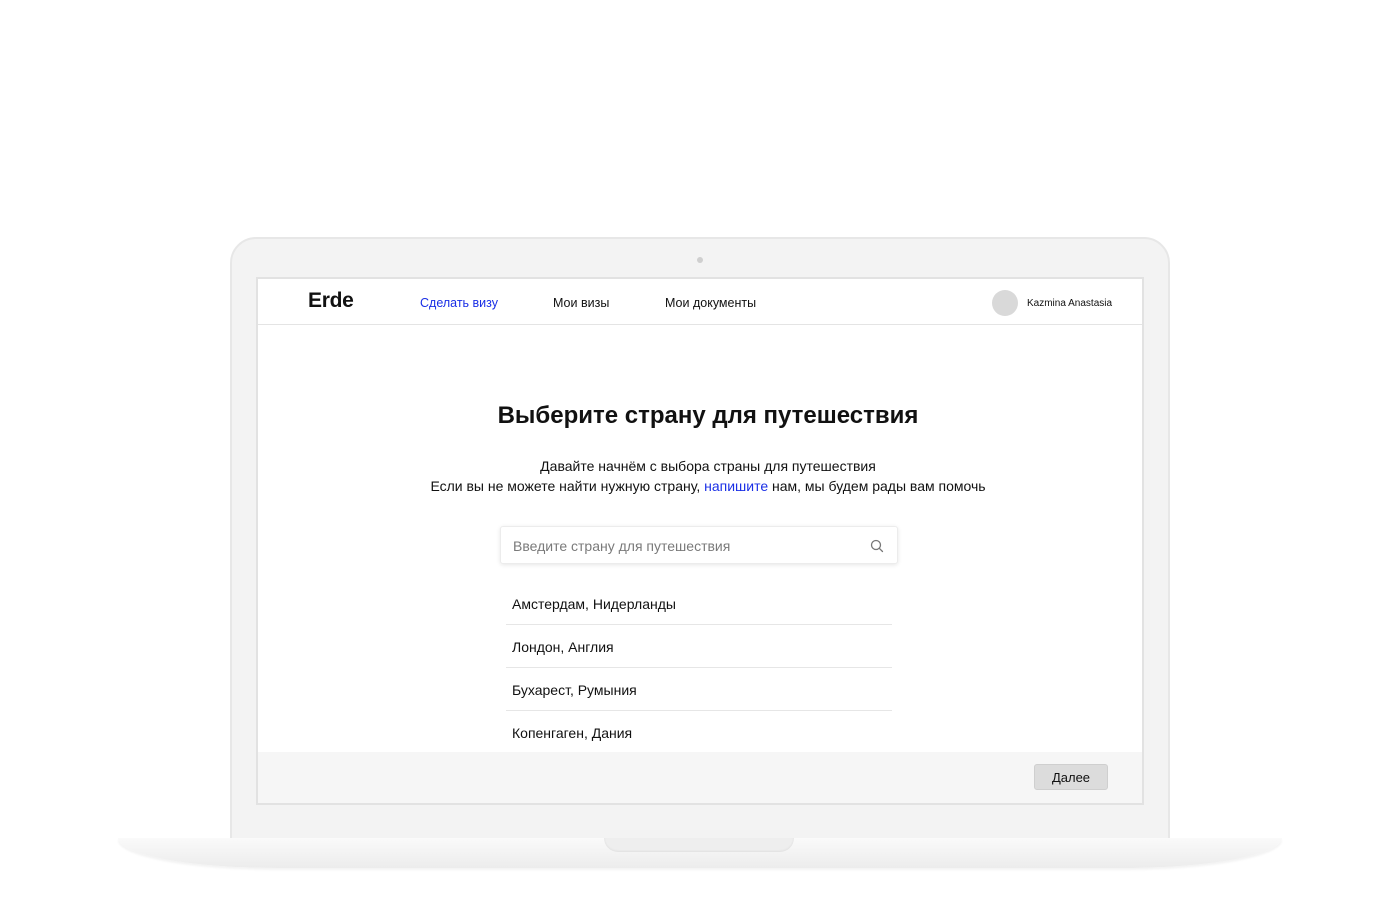 This screenshot has height=898, width=1400. I want to click on list-item: Бухарест, Румыния, so click(699, 689).